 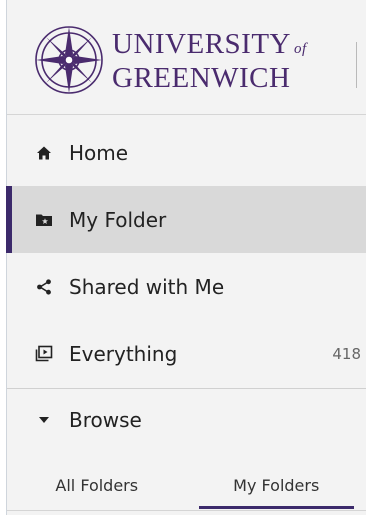 I want to click on wordmark-of: of, so click(x=300, y=49).